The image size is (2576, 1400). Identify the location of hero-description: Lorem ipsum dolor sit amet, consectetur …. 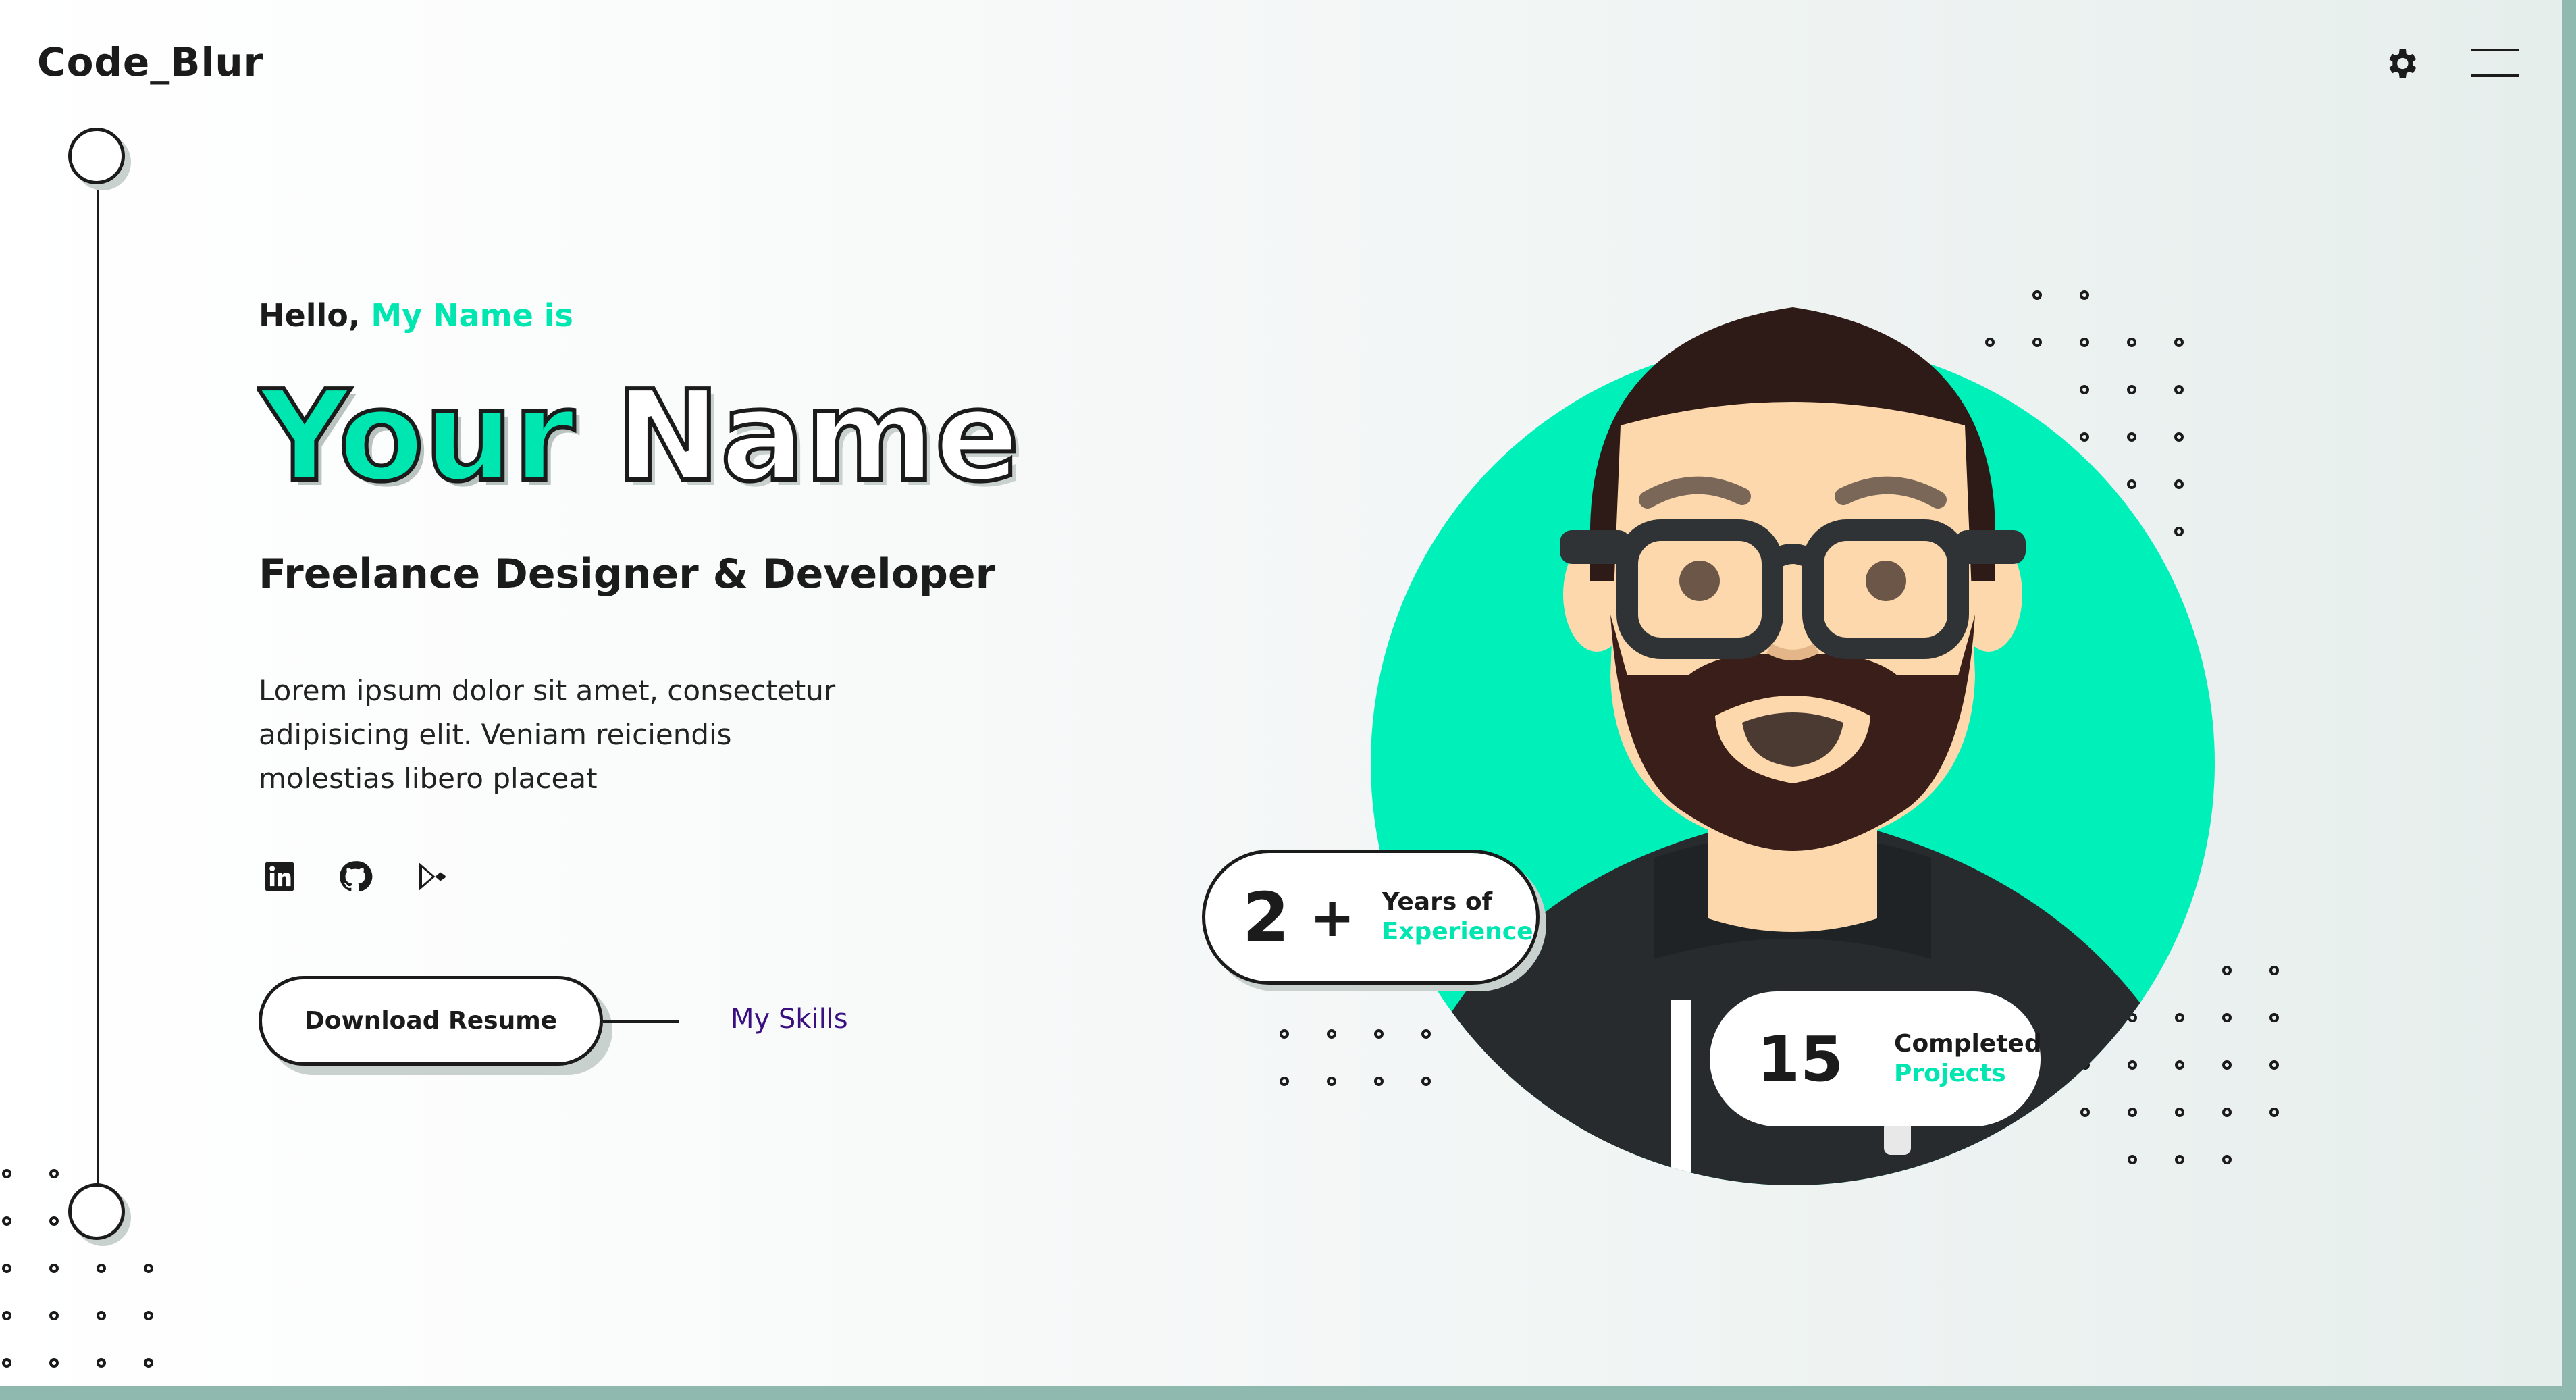
(548, 734).